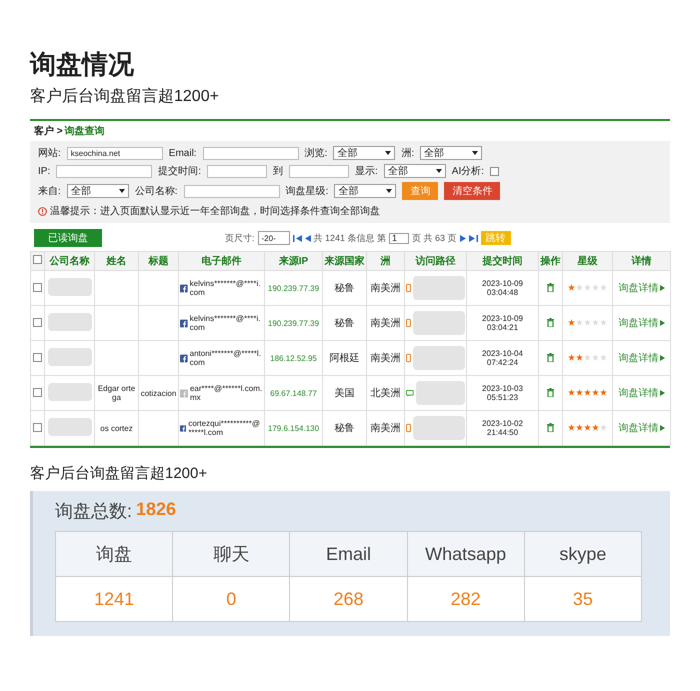 This screenshot has width=700, height=691. What do you see at coordinates (495, 171) in the screenshot?
I see `checkbox` at bounding box center [495, 171].